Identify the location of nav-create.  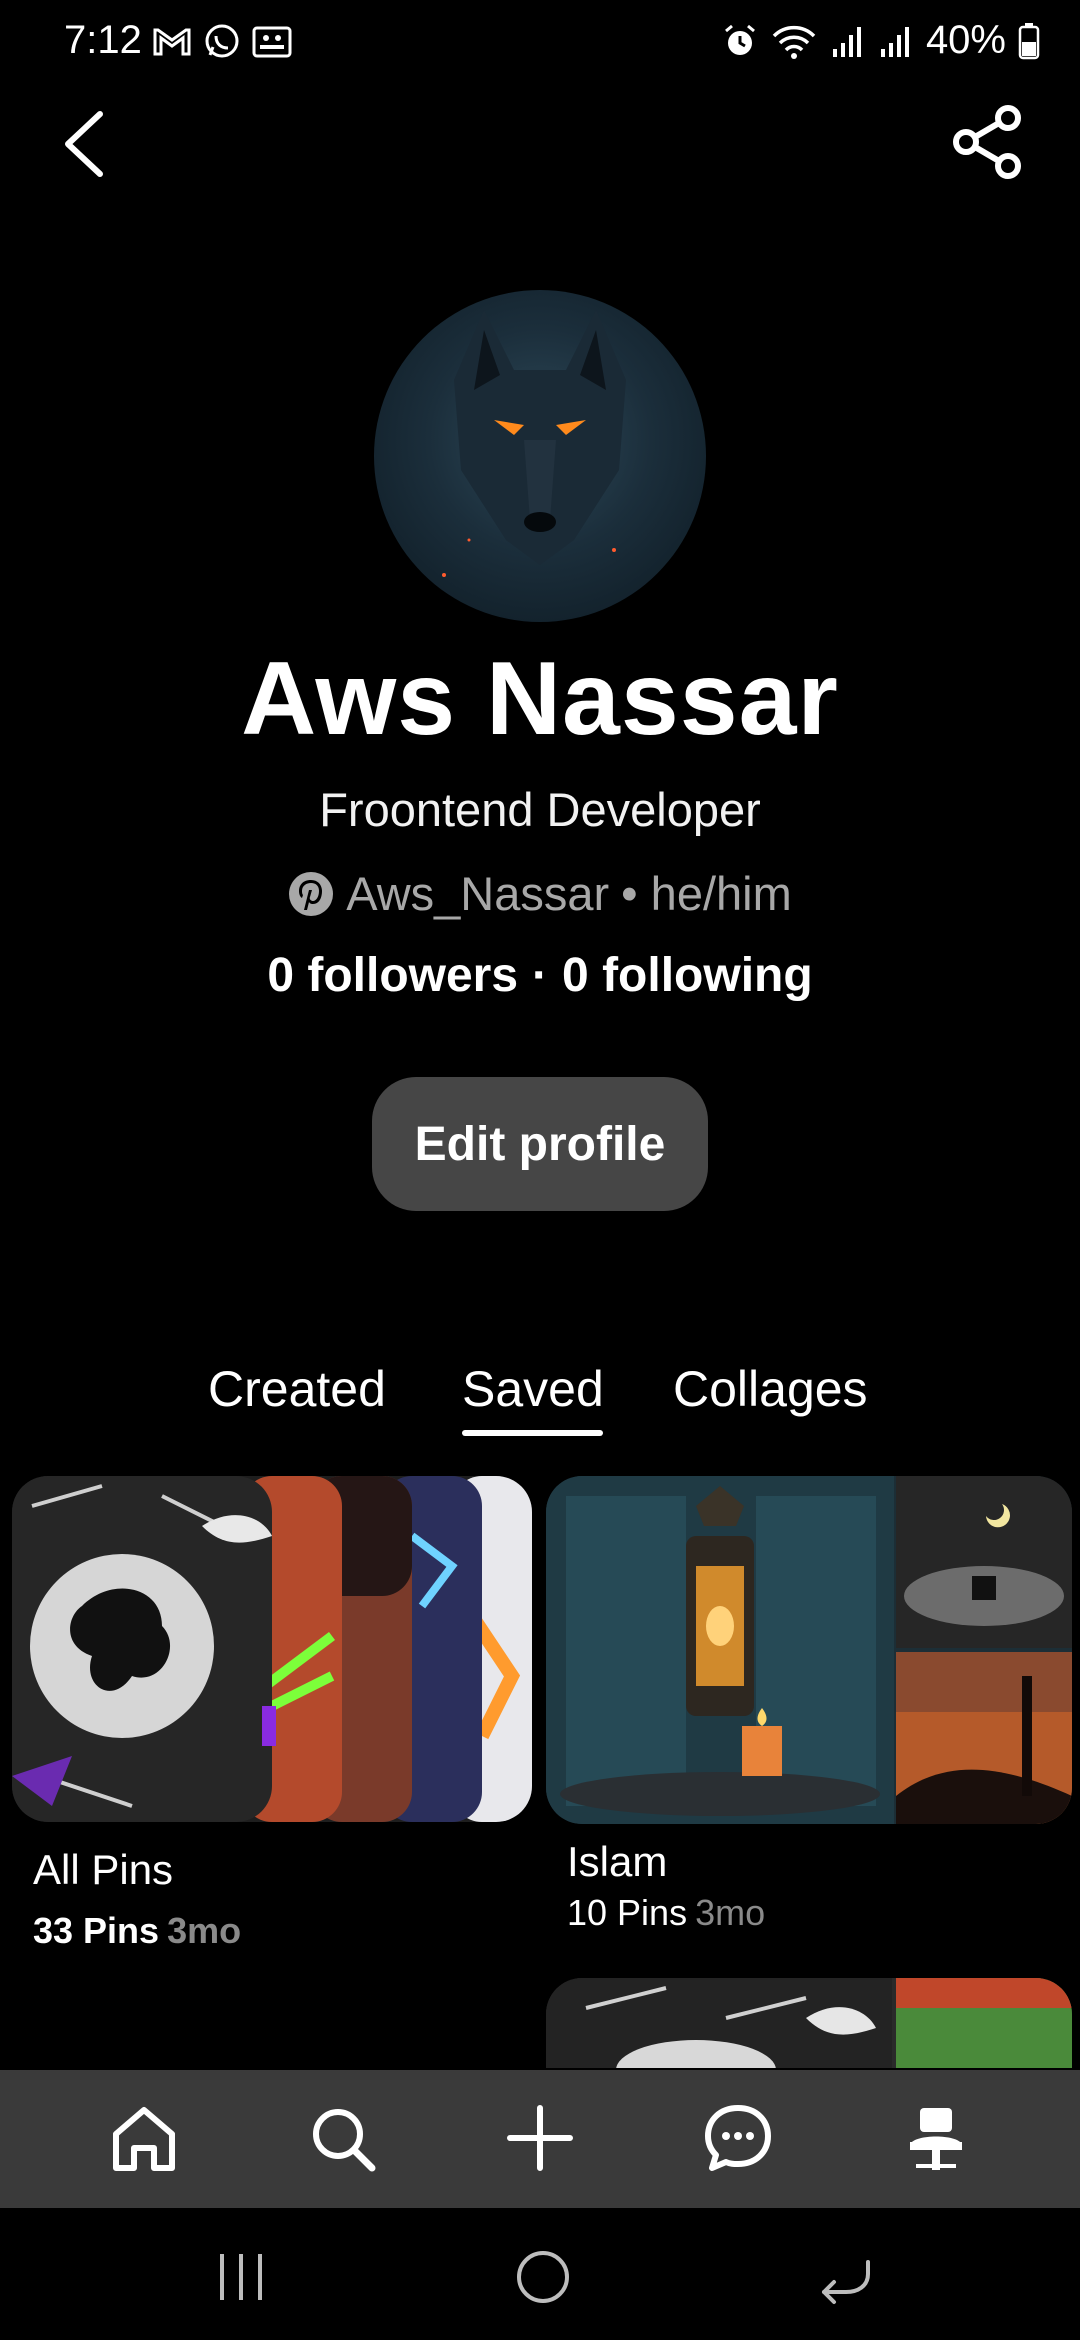
(540, 2138).